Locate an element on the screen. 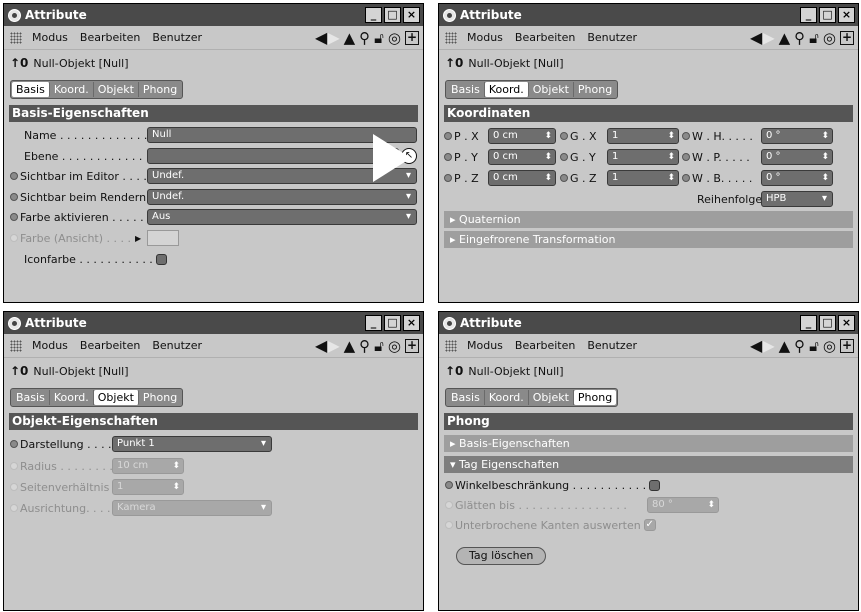 This screenshot has width=861, height=612. pos-x-input: 0 cm is located at coordinates (522, 136).